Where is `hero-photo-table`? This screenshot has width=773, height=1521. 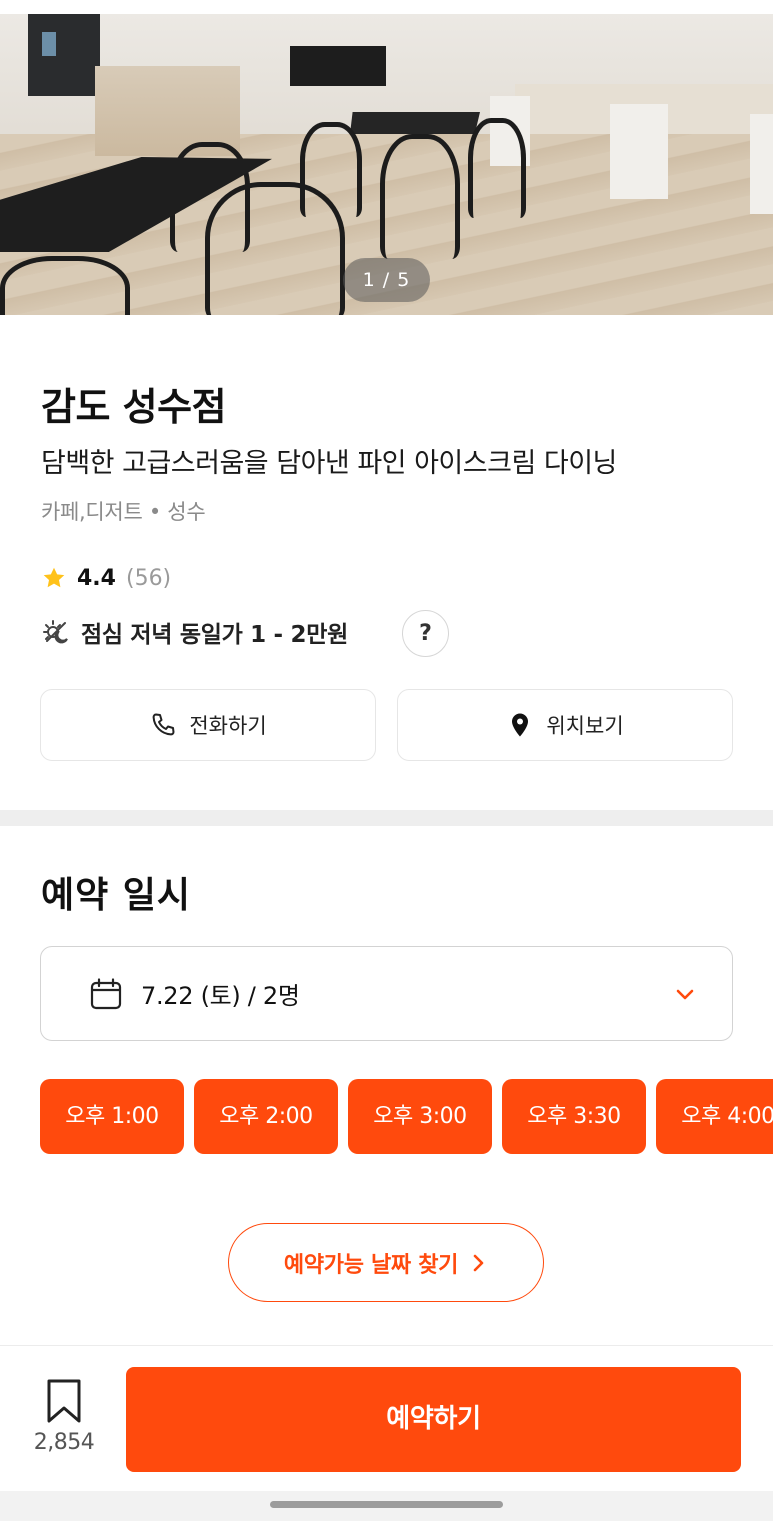 hero-photo-table is located at coordinates (415, 123).